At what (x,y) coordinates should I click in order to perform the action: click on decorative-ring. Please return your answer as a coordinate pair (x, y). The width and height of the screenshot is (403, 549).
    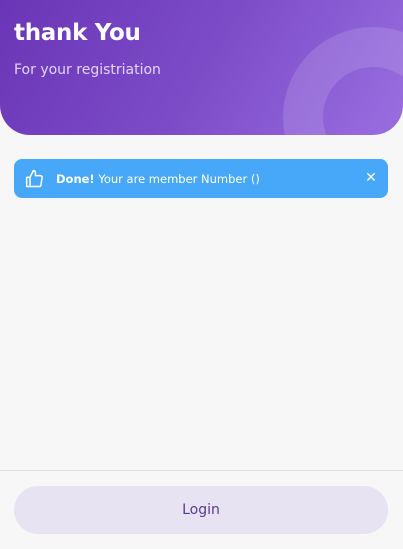
    Looking at the image, I should click on (343, 81).